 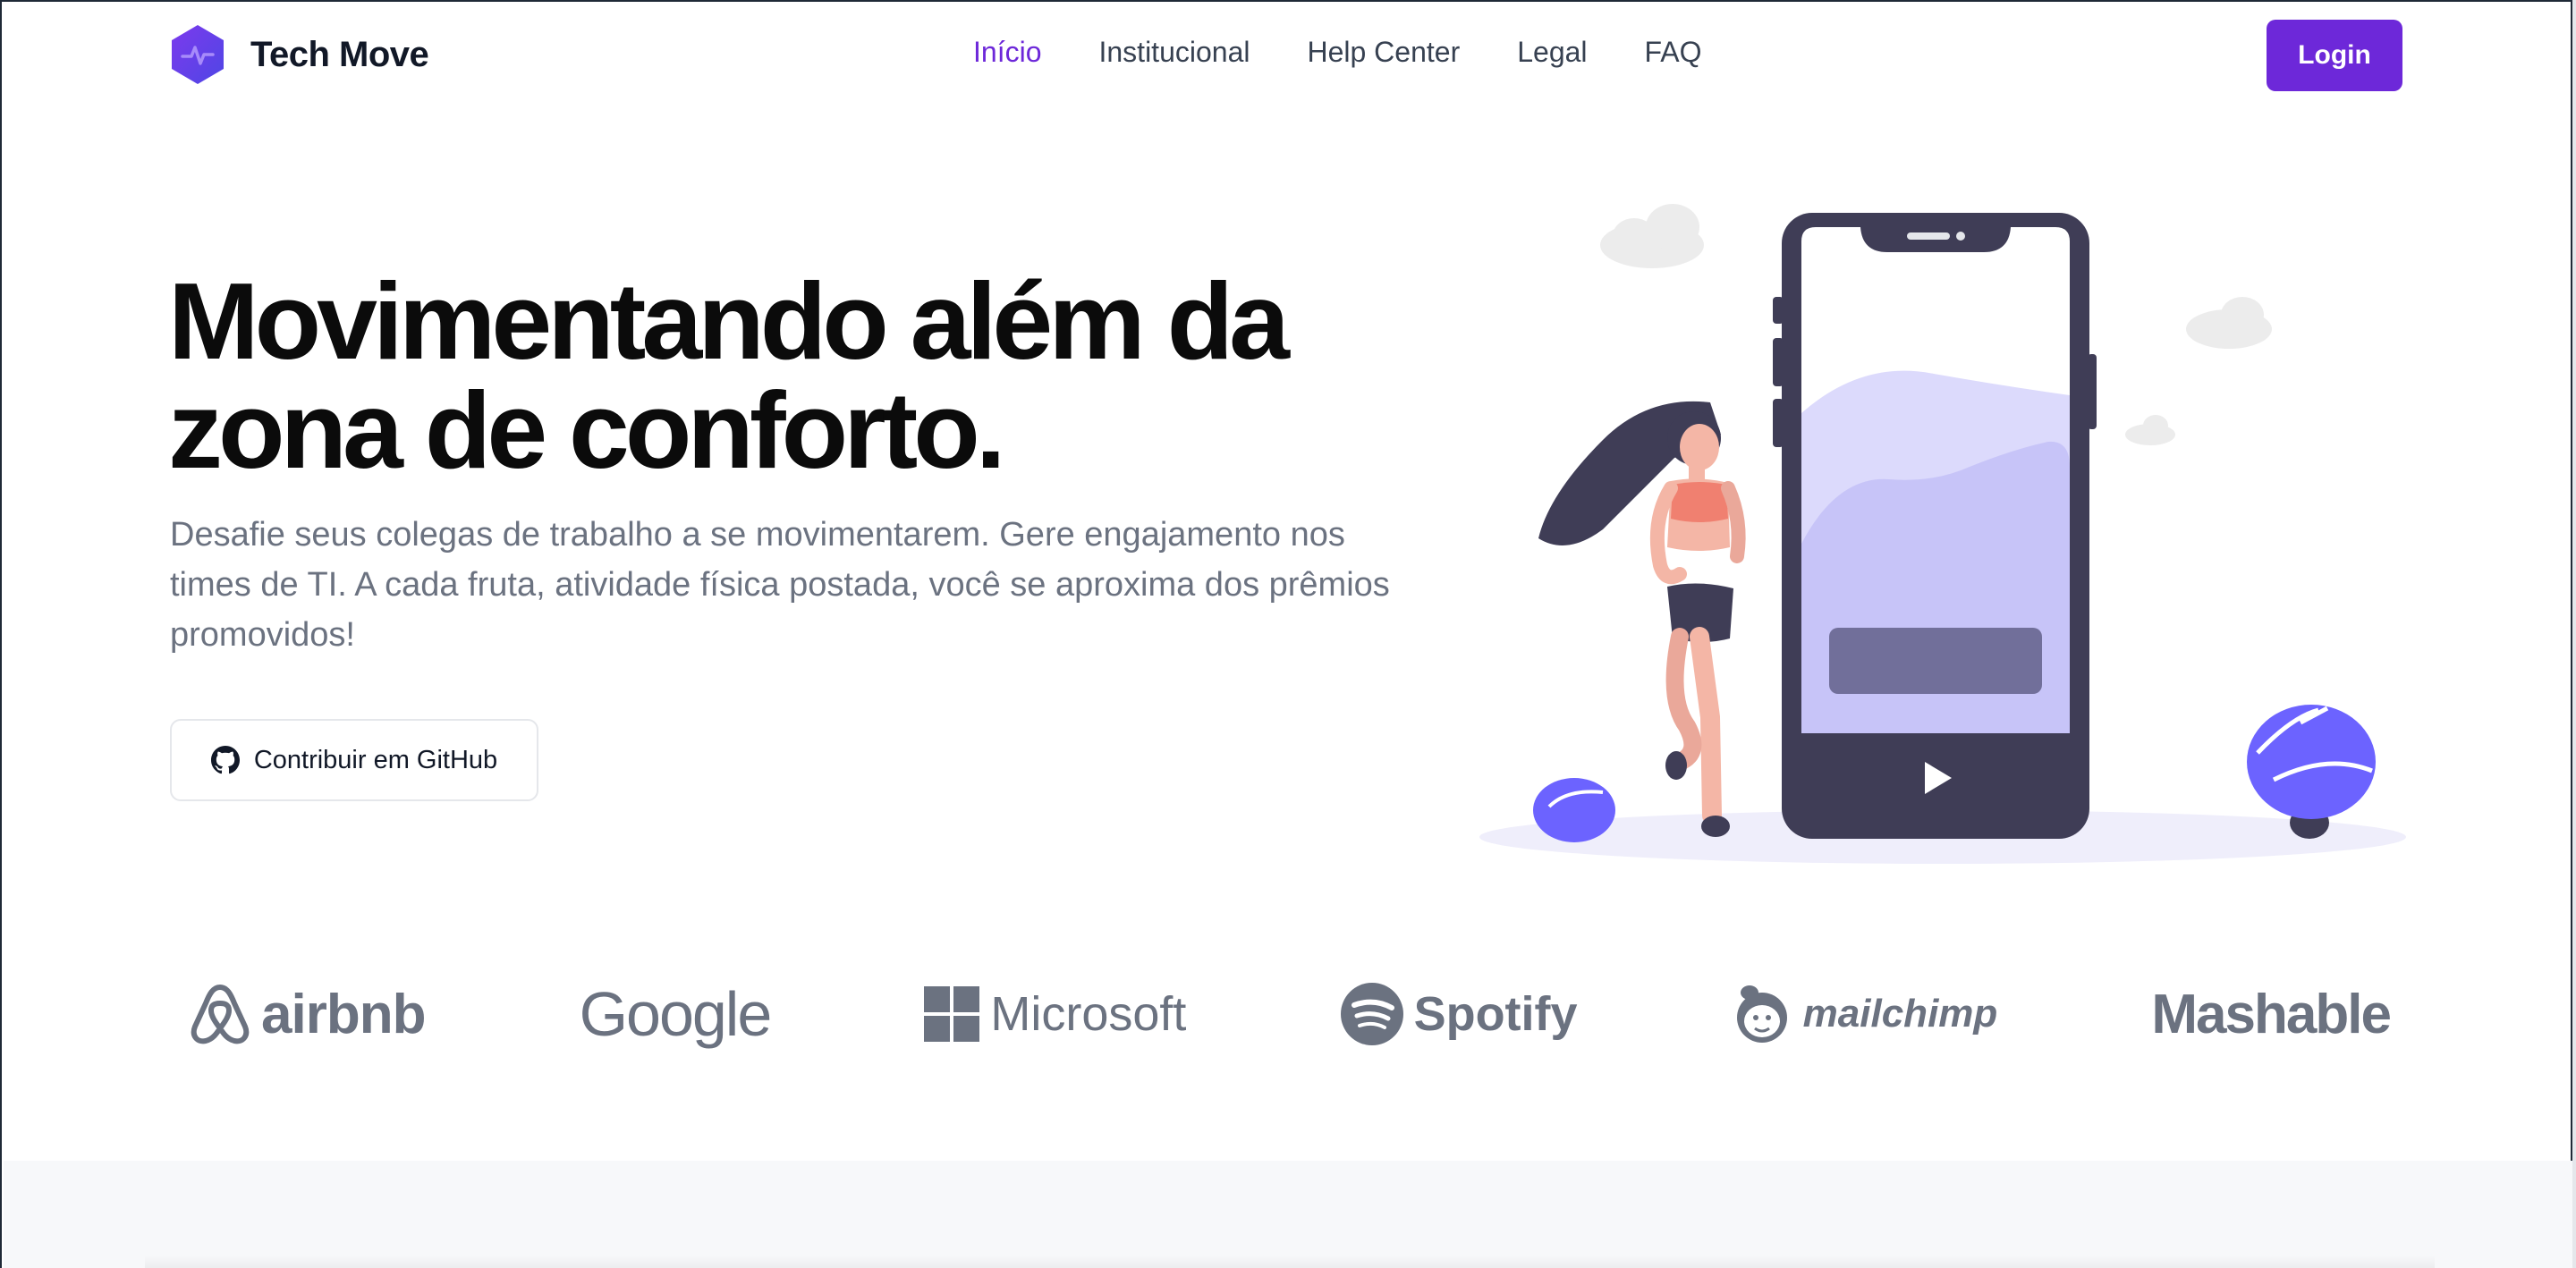 I want to click on github-button-label: Contribuir em GitHub, so click(x=375, y=759).